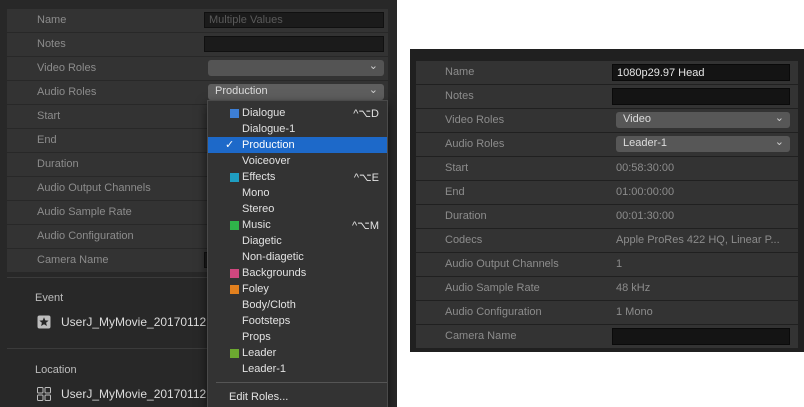 The image size is (804, 407). What do you see at coordinates (297, 321) in the screenshot?
I see `menu-item-footsteps: Footsteps` at bounding box center [297, 321].